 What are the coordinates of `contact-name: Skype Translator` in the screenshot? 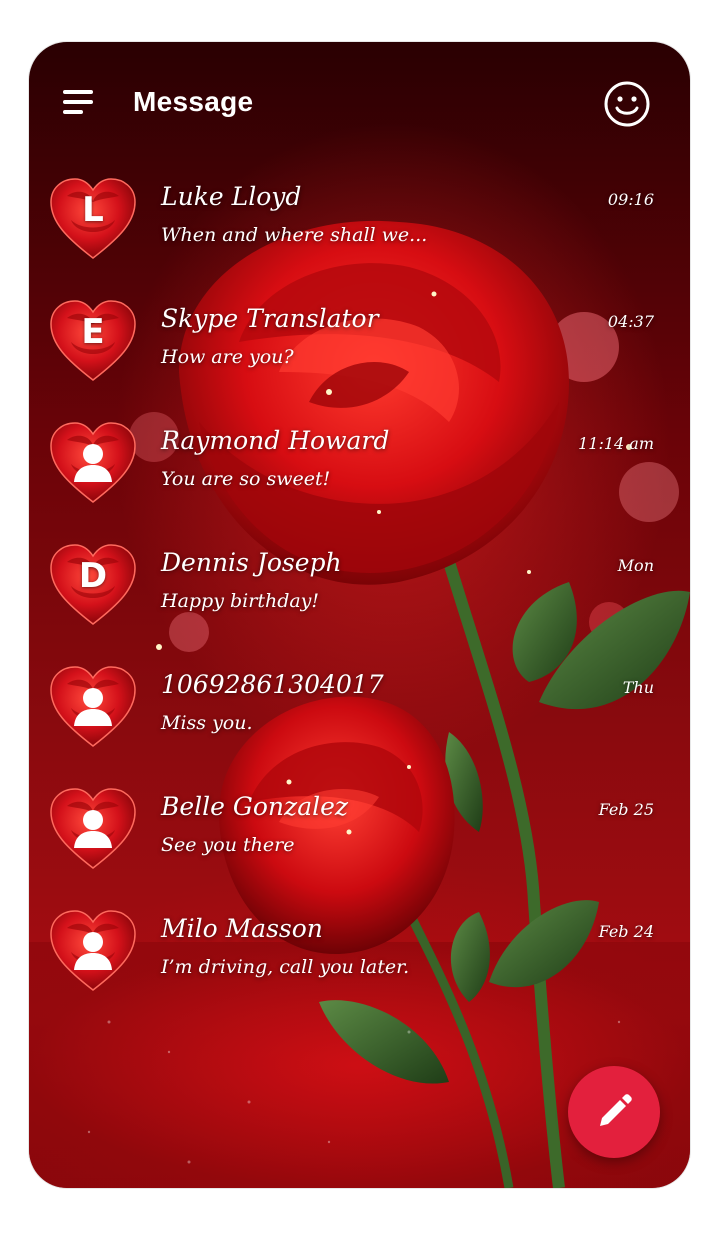 It's located at (270, 318).